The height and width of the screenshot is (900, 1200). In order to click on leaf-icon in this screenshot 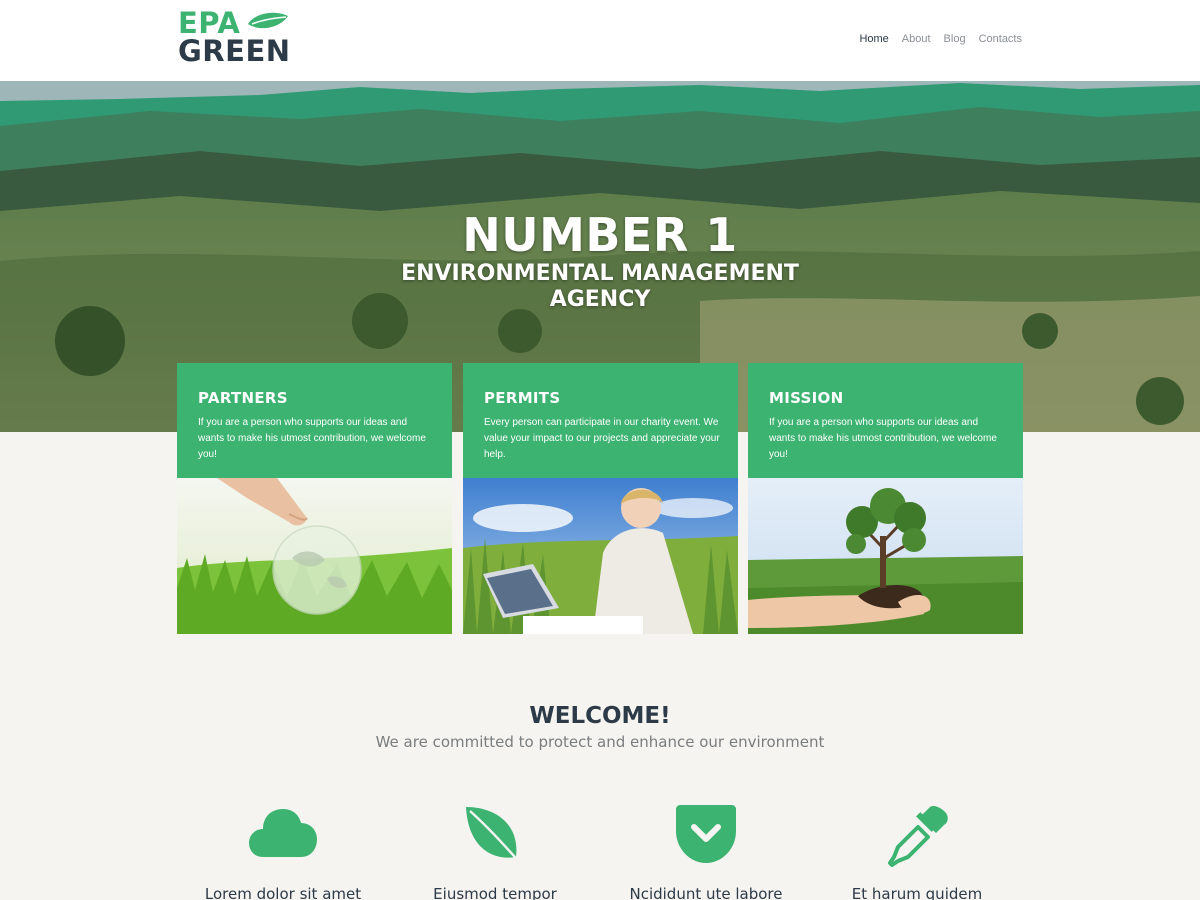, I will do `click(495, 837)`.